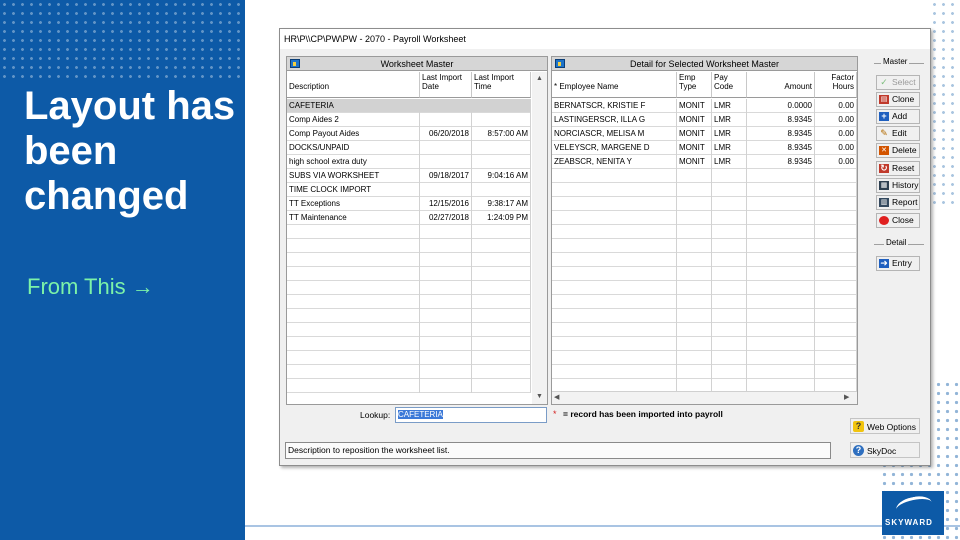  I want to click on cell-description: TT Exceptions, so click(353, 204).